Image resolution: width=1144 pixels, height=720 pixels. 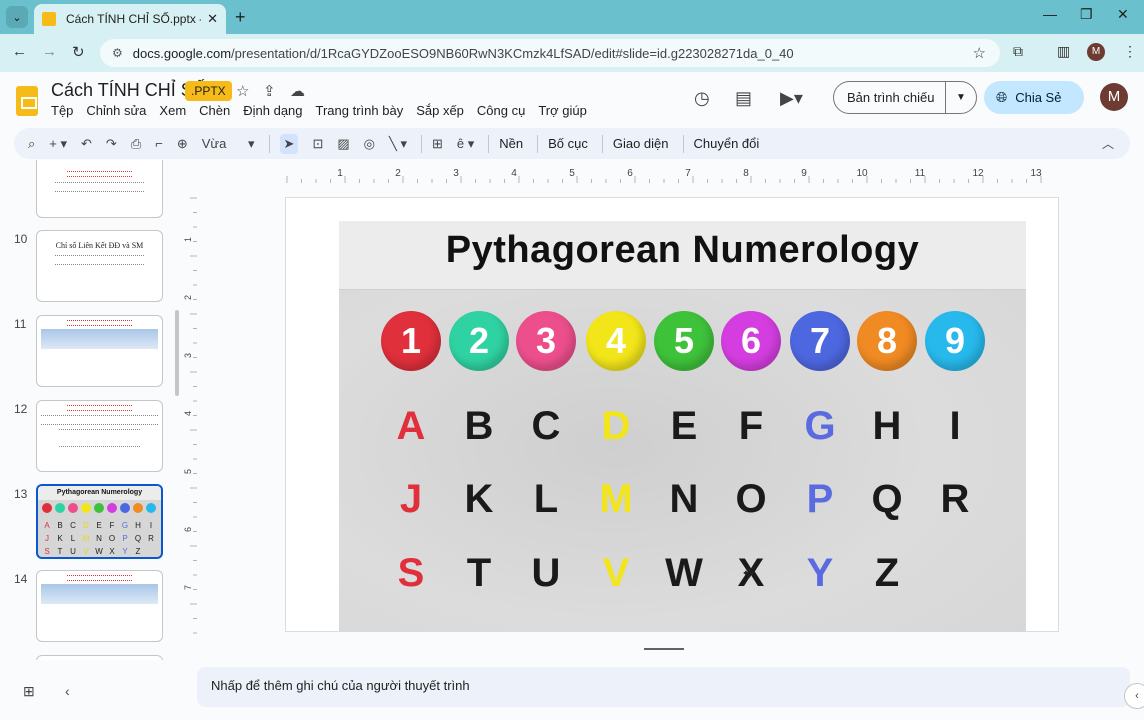 I want to click on zoom-select: Vừa ▾, so click(x=228, y=144).